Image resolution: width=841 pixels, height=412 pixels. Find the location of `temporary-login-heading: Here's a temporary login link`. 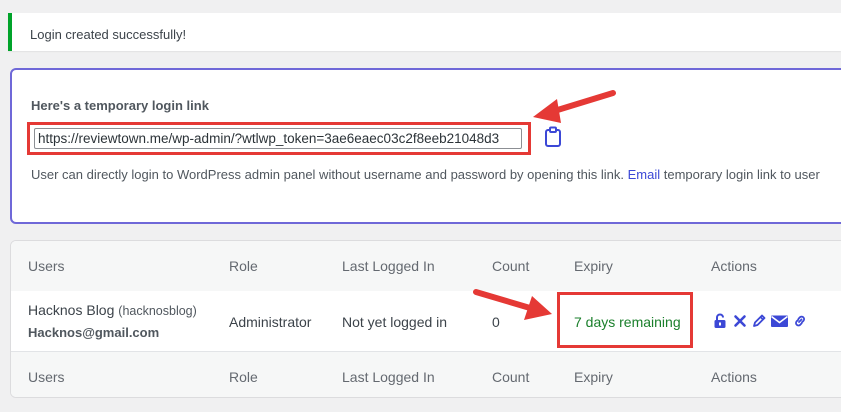

temporary-login-heading: Here's a temporary login link is located at coordinates (120, 105).